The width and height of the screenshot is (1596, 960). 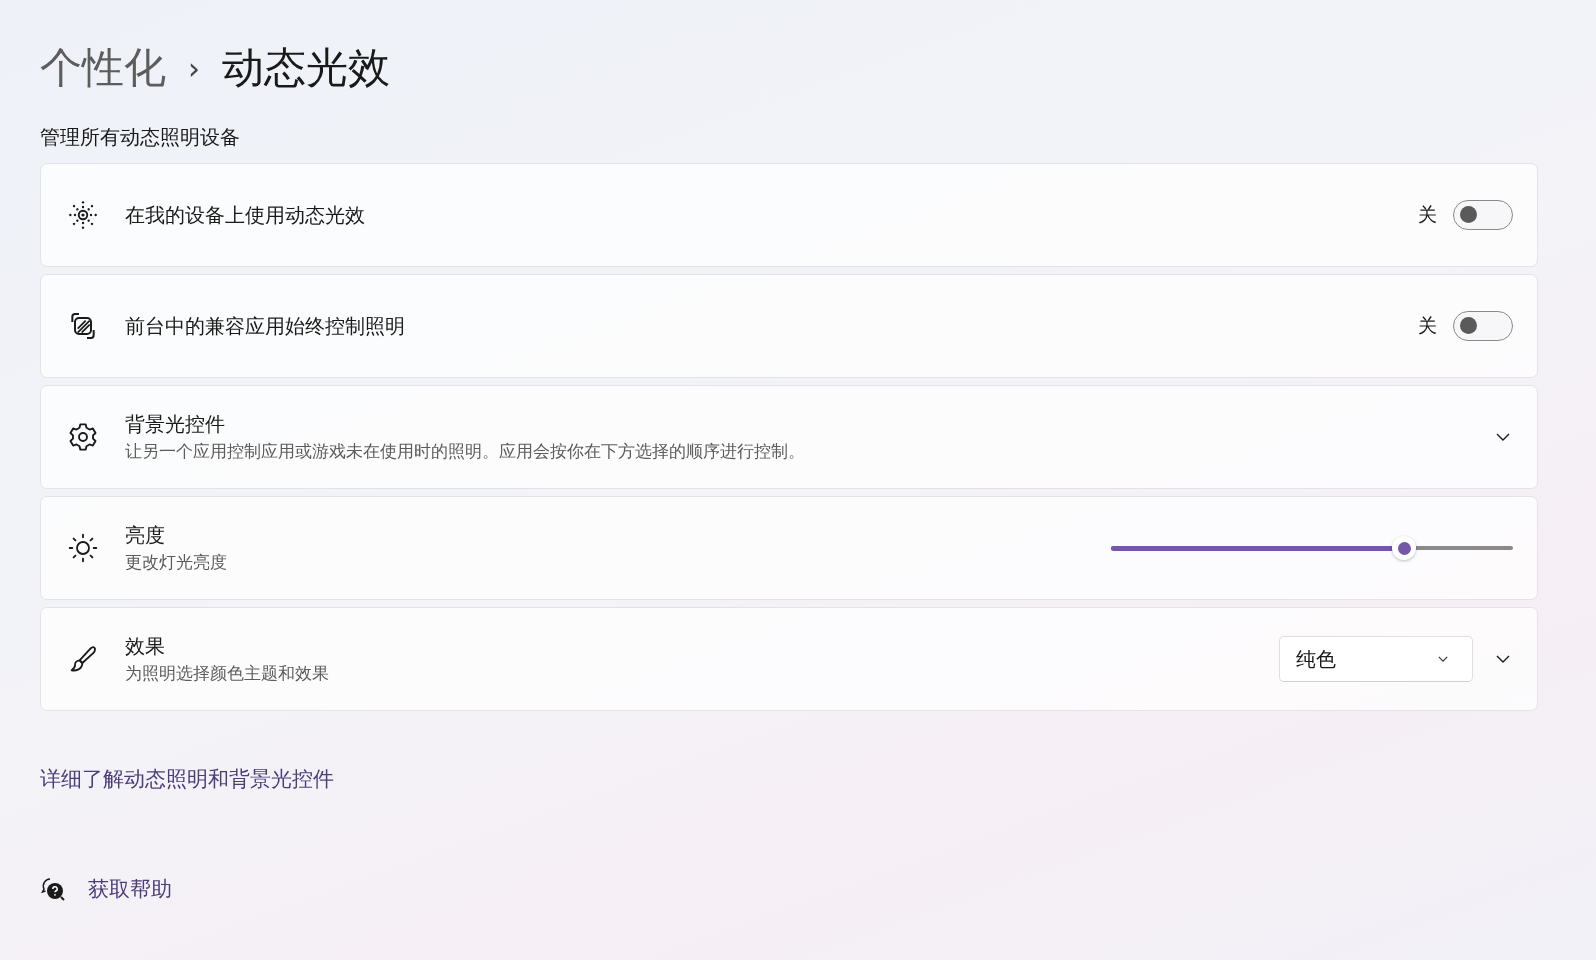 What do you see at coordinates (227, 673) in the screenshot?
I see `setting-description: 为照明选择颜色主题和效果` at bounding box center [227, 673].